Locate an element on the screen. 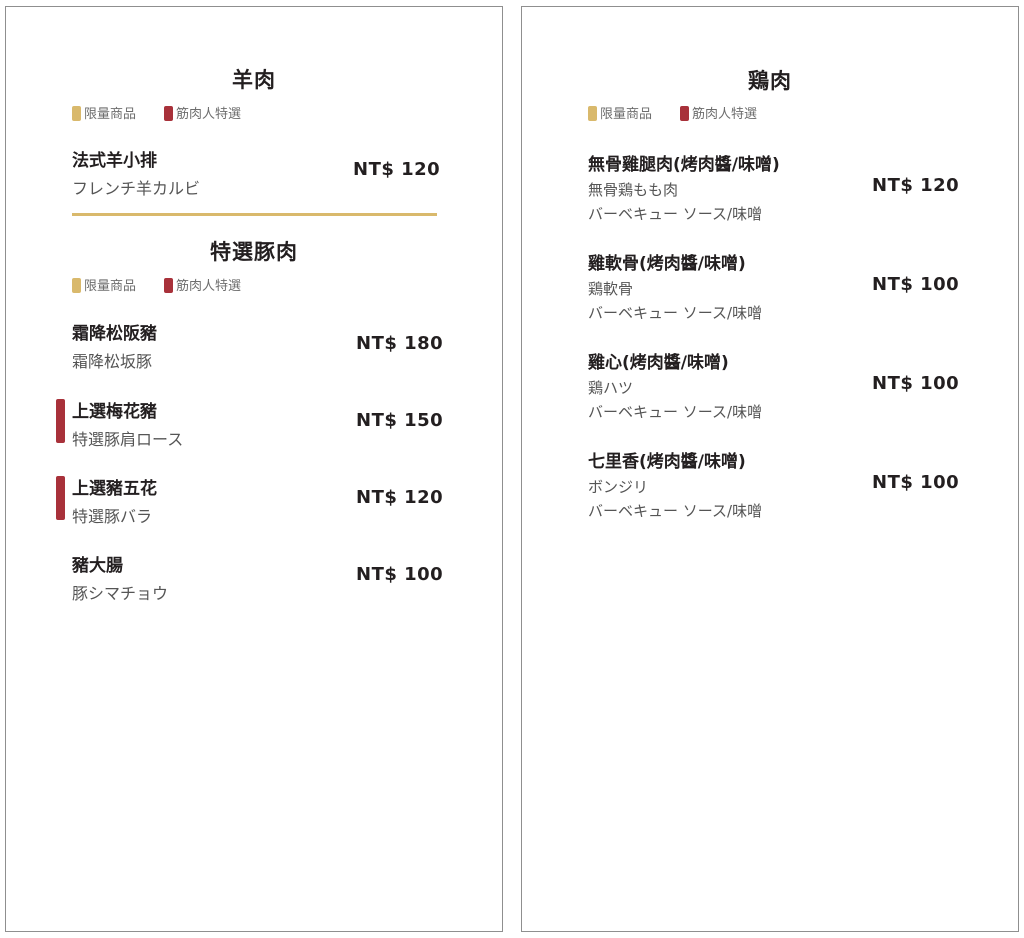 This screenshot has height=938, width=1024. item-price: NT$ 180 is located at coordinates (400, 343).